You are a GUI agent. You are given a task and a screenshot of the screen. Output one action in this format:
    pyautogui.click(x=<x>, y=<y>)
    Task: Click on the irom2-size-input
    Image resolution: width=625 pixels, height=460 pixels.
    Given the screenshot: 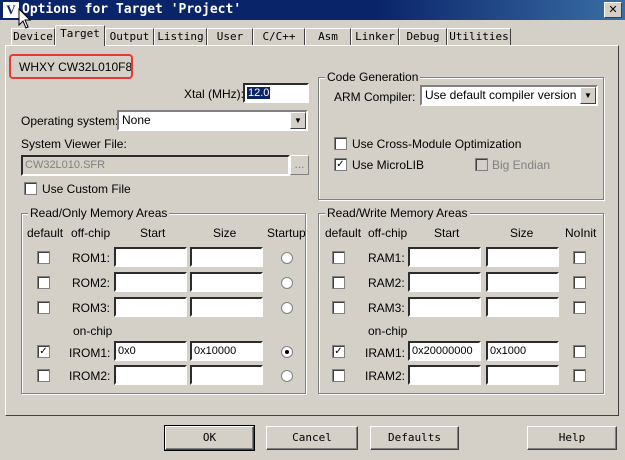 What is the action you would take?
    pyautogui.click(x=226, y=375)
    